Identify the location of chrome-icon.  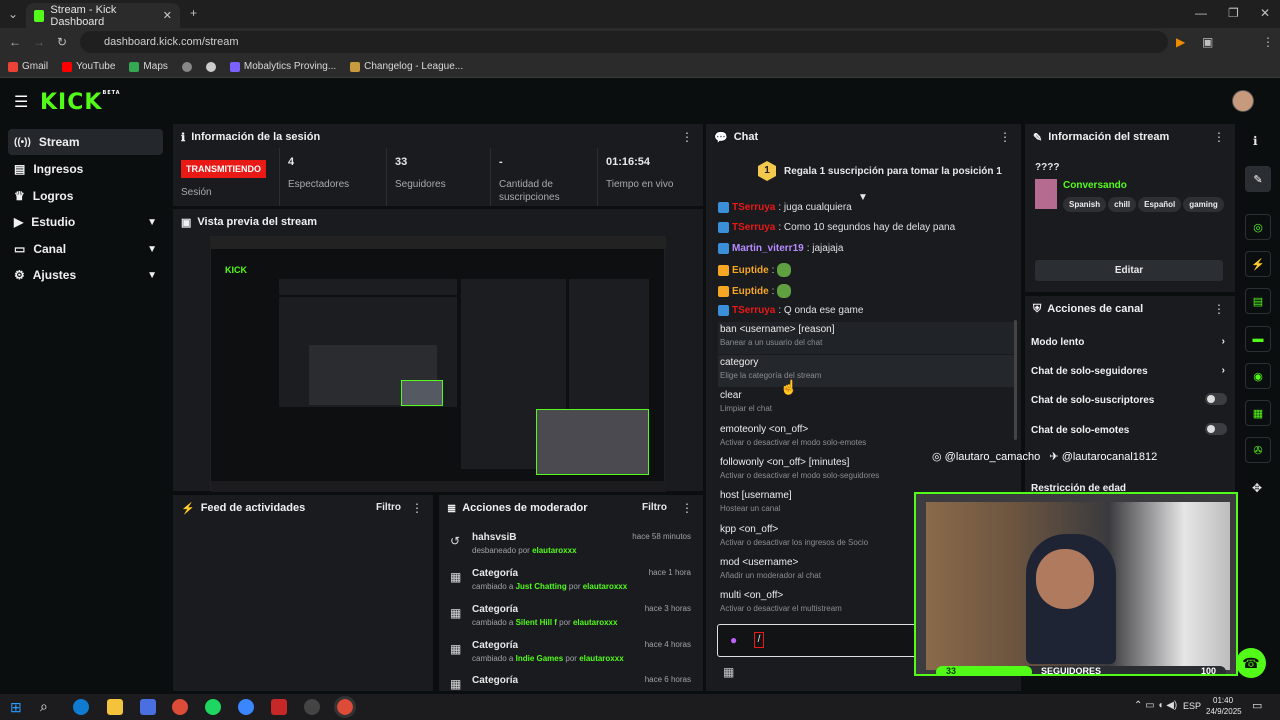
(180, 707).